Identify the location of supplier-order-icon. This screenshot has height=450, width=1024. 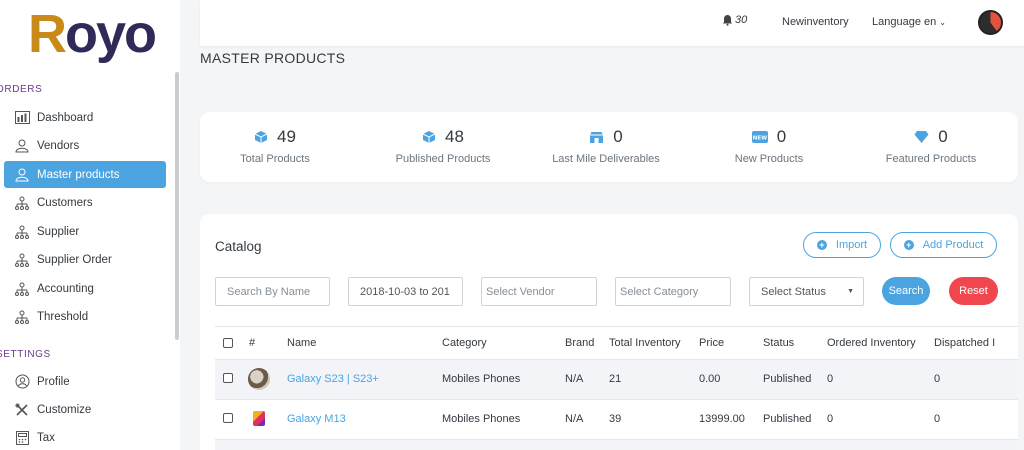
(22, 260).